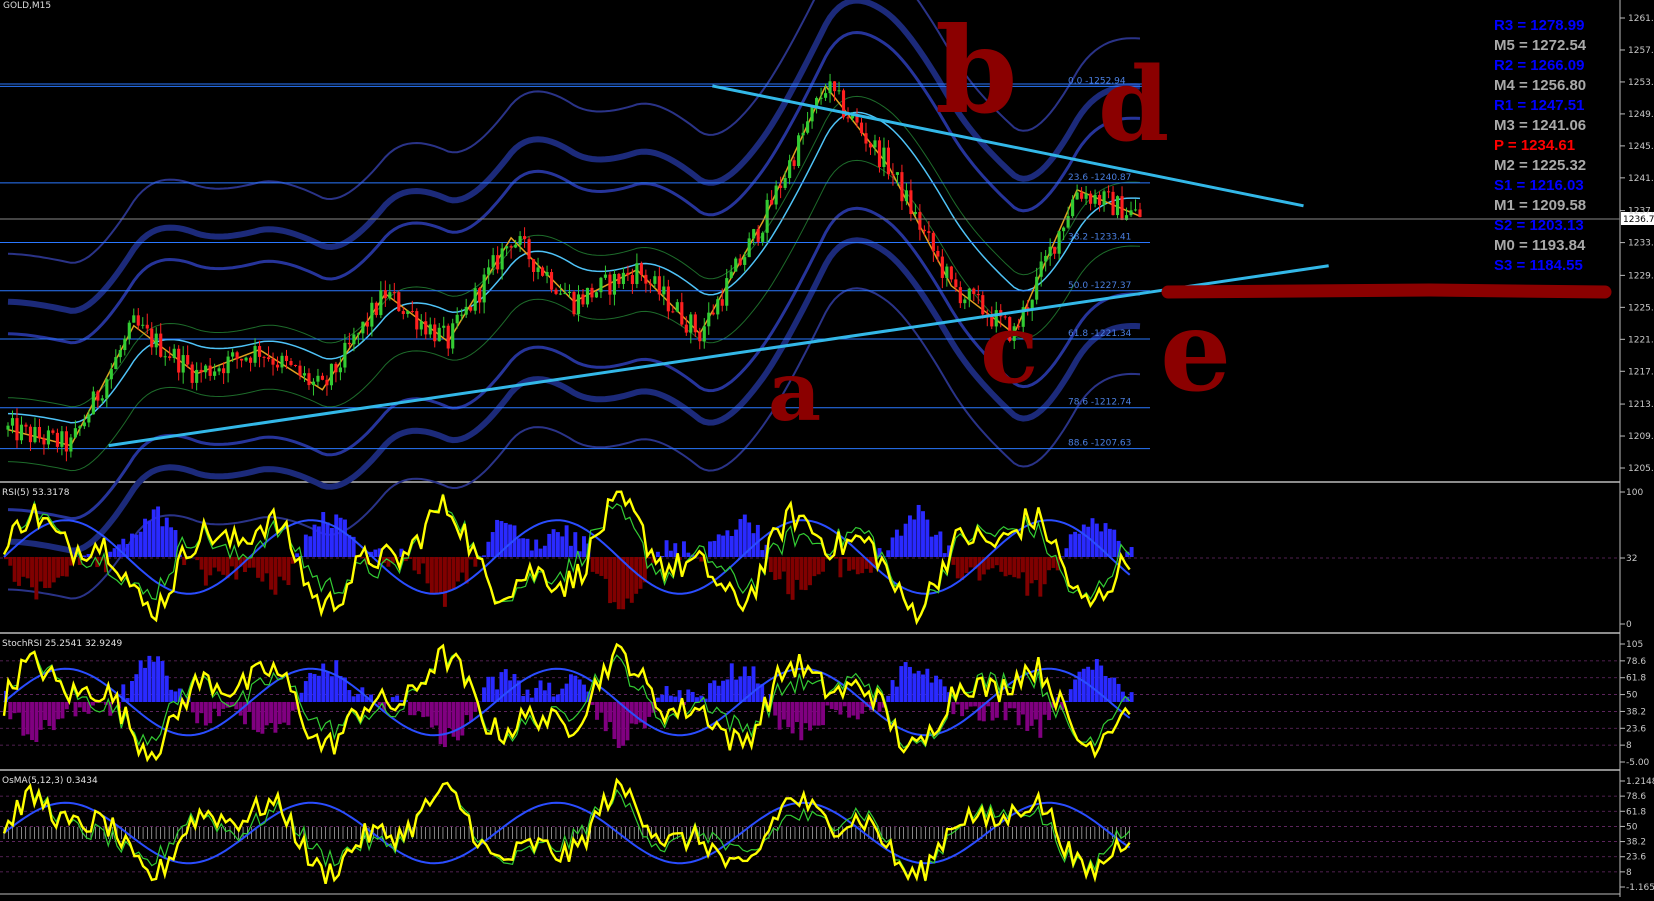 Image resolution: width=1654 pixels, height=901 pixels. What do you see at coordinates (1641, 276) in the screenshot?
I see `price-tick-label: 1229.3` at bounding box center [1641, 276].